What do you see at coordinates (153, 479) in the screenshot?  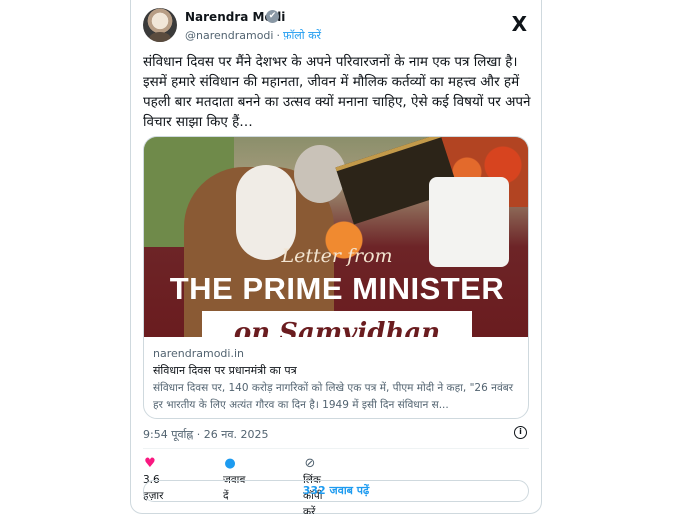 I see `like-button: ♥3.6 हज़ार` at bounding box center [153, 479].